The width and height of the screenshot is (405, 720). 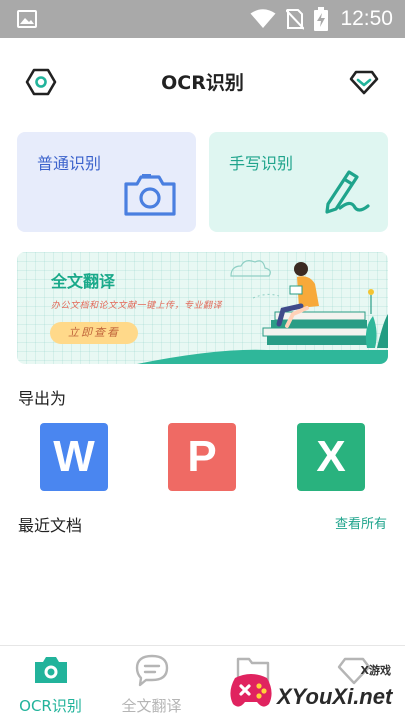 What do you see at coordinates (50, 670) in the screenshot?
I see `camera-tab-icon` at bounding box center [50, 670].